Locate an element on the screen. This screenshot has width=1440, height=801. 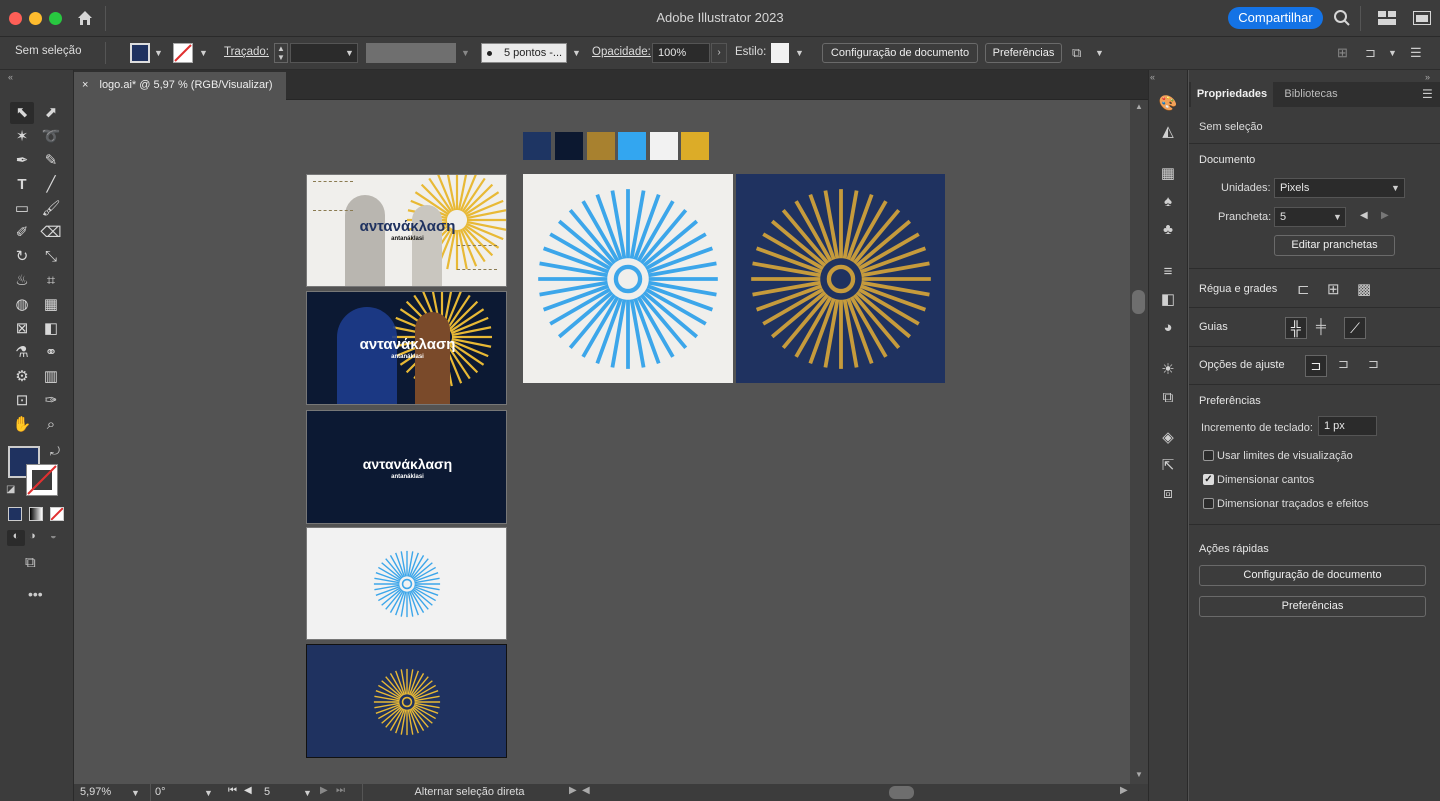
stroke-color-swatch is located at coordinates (183, 53).